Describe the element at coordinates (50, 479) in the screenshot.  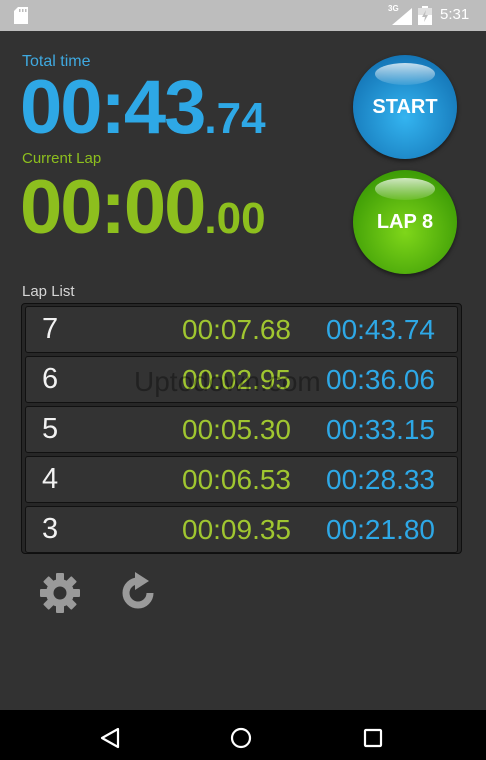
I see `lap-number: 4` at that location.